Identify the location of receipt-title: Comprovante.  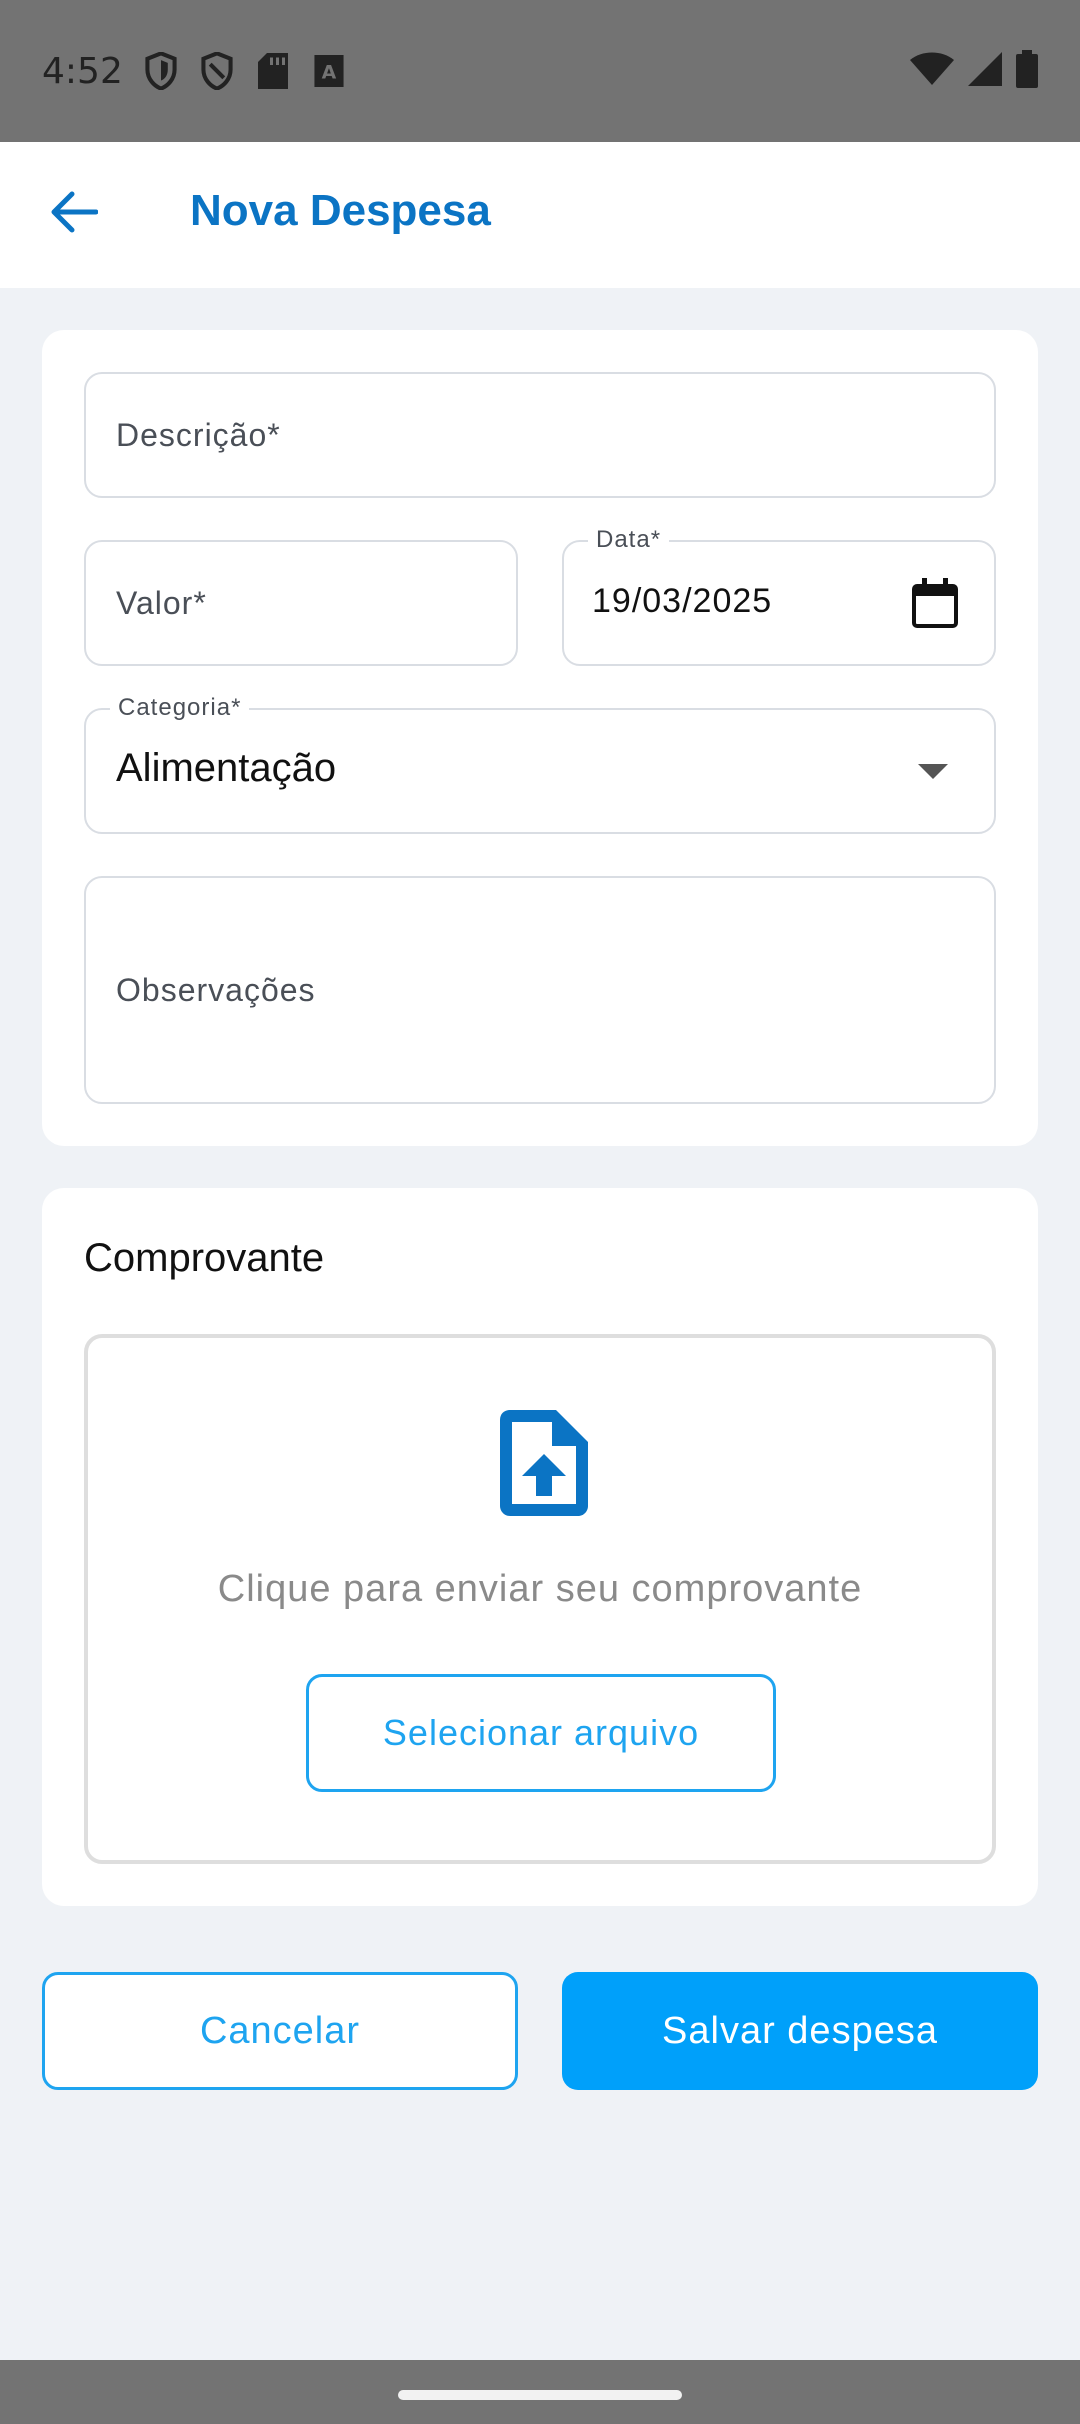
(204, 1258).